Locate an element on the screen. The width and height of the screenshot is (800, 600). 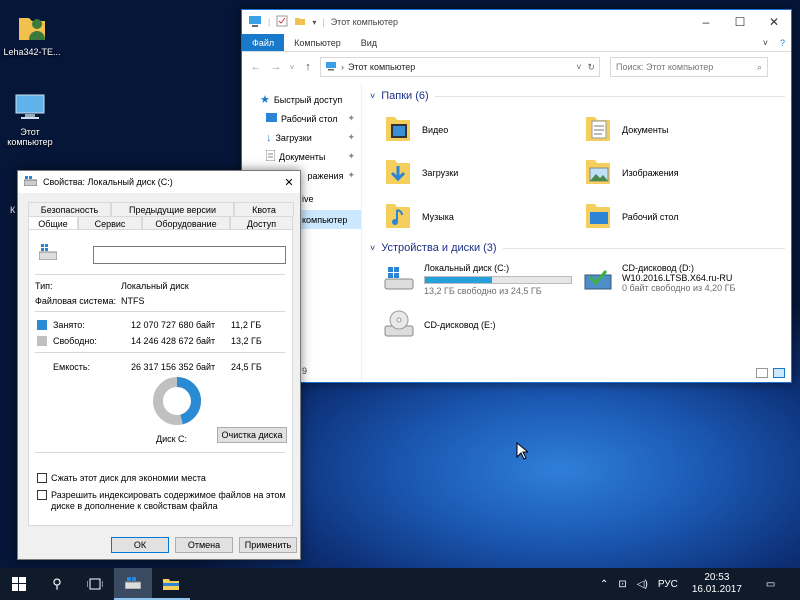
hard-drive-icon is located at coordinates (399, 280).